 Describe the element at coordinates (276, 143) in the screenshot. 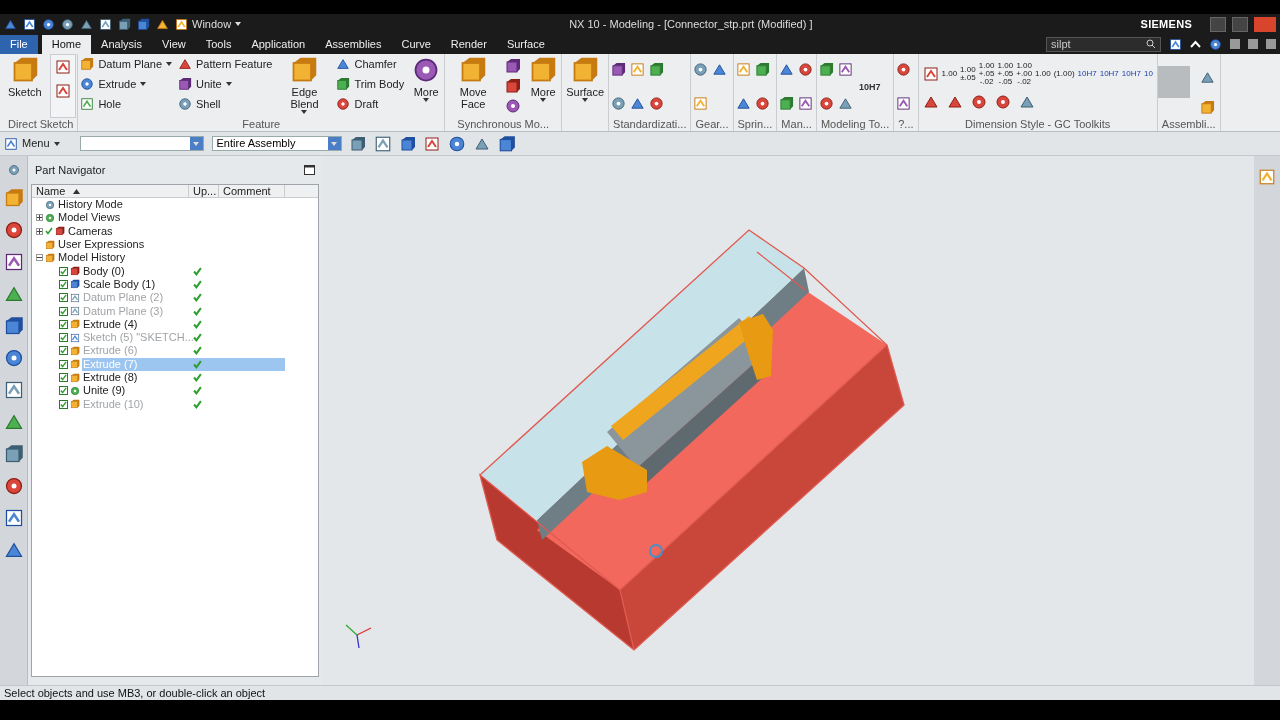

I see `scope-dropdown: Entire Assembly` at that location.